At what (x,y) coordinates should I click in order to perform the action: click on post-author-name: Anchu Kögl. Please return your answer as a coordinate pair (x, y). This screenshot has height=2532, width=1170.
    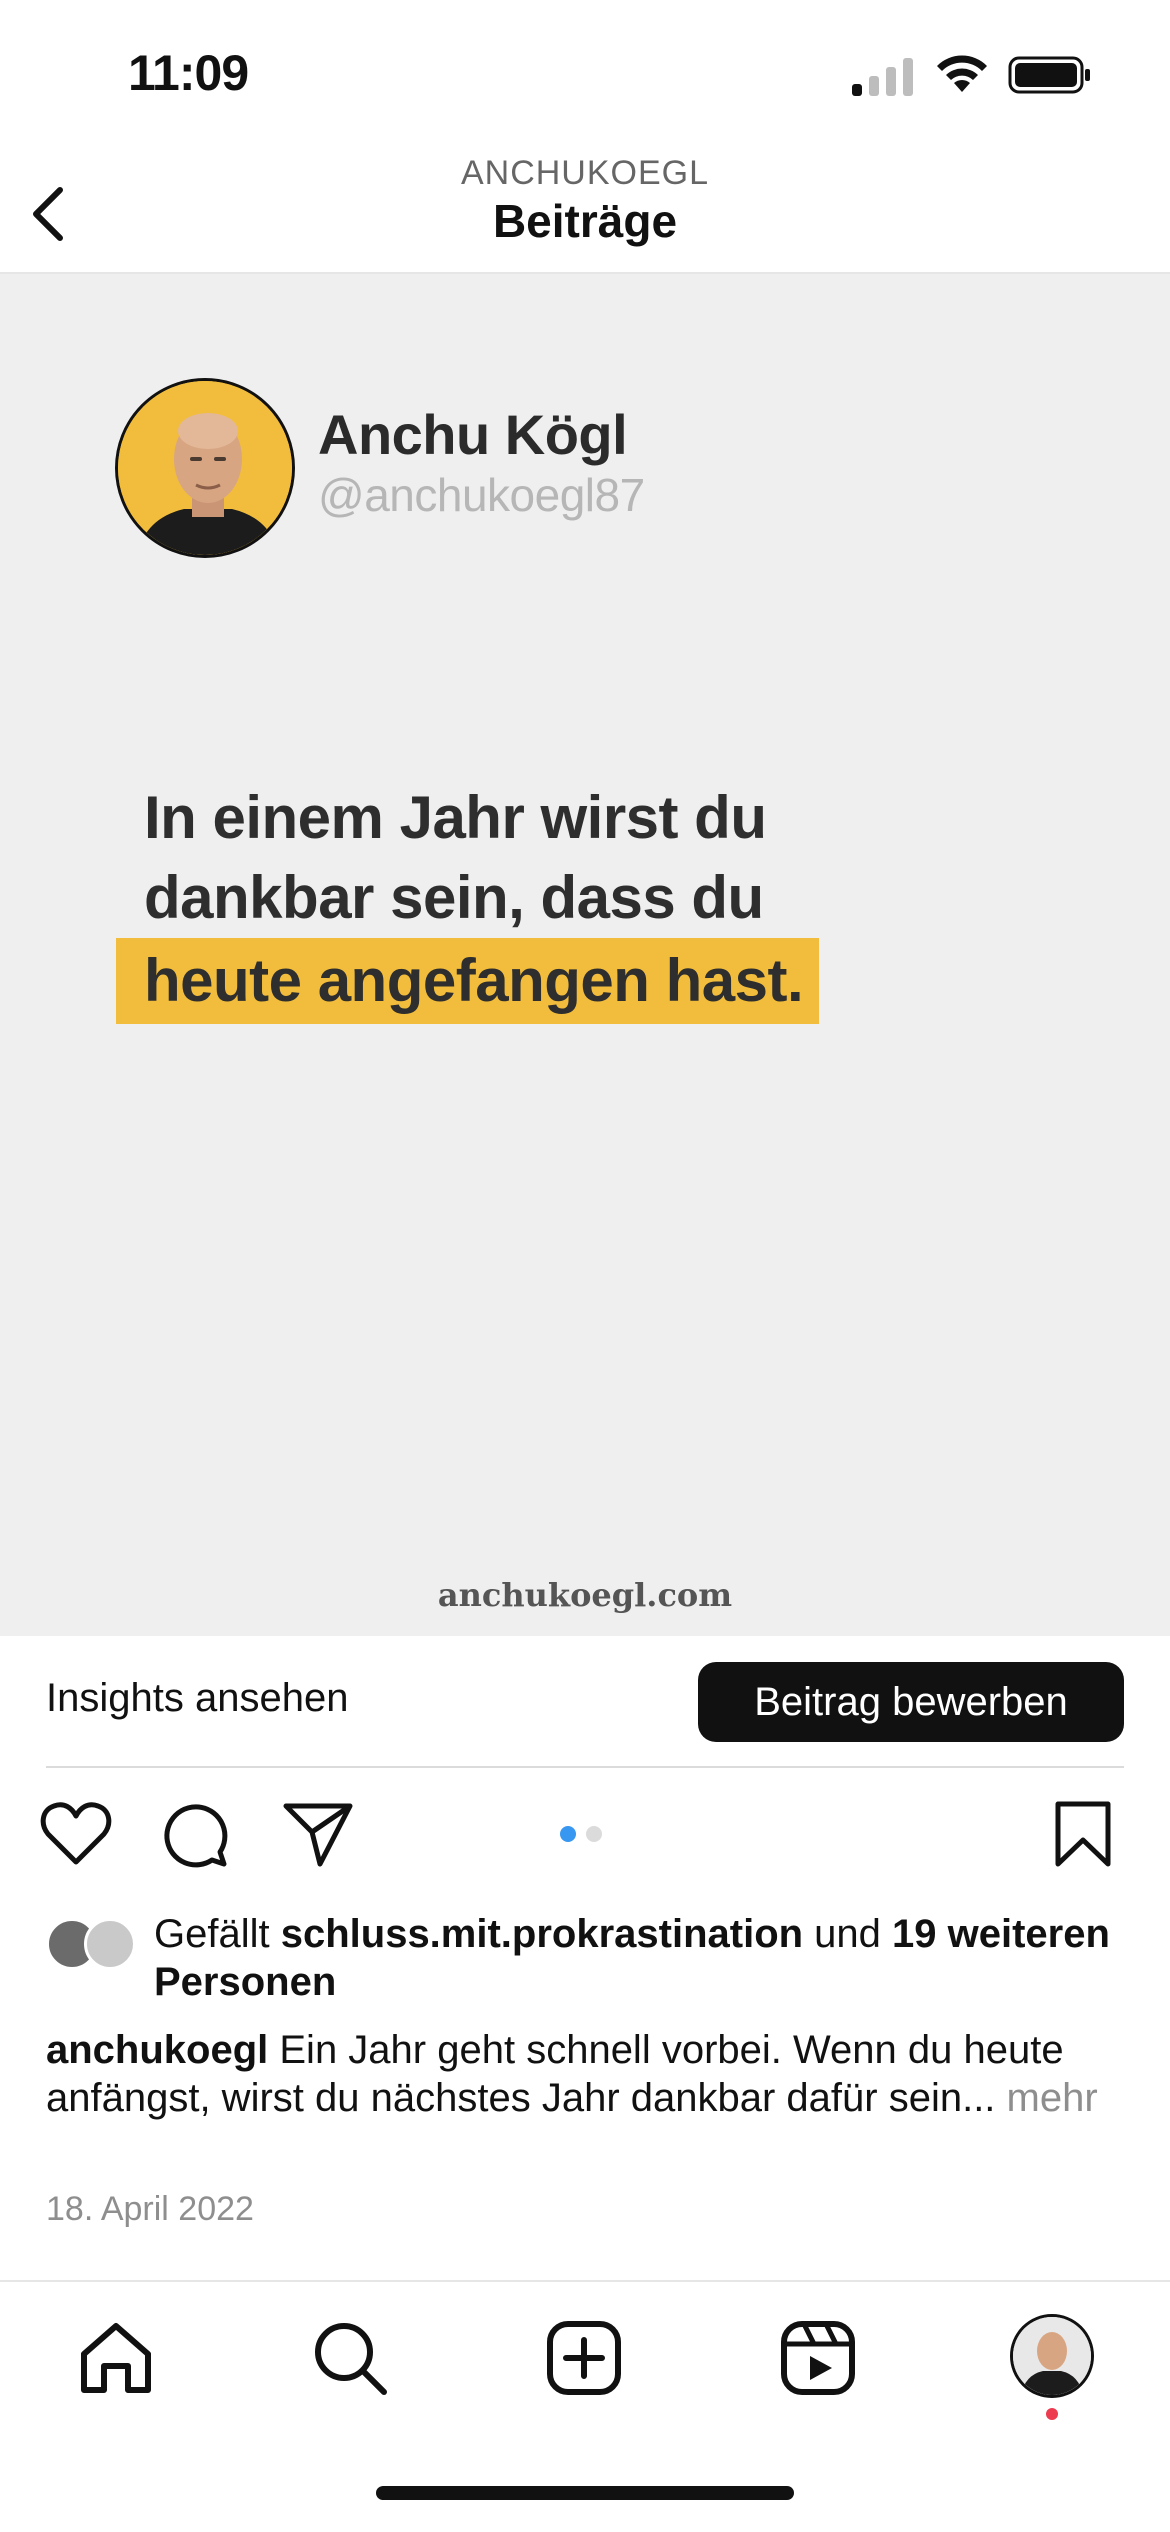
    Looking at the image, I should click on (473, 434).